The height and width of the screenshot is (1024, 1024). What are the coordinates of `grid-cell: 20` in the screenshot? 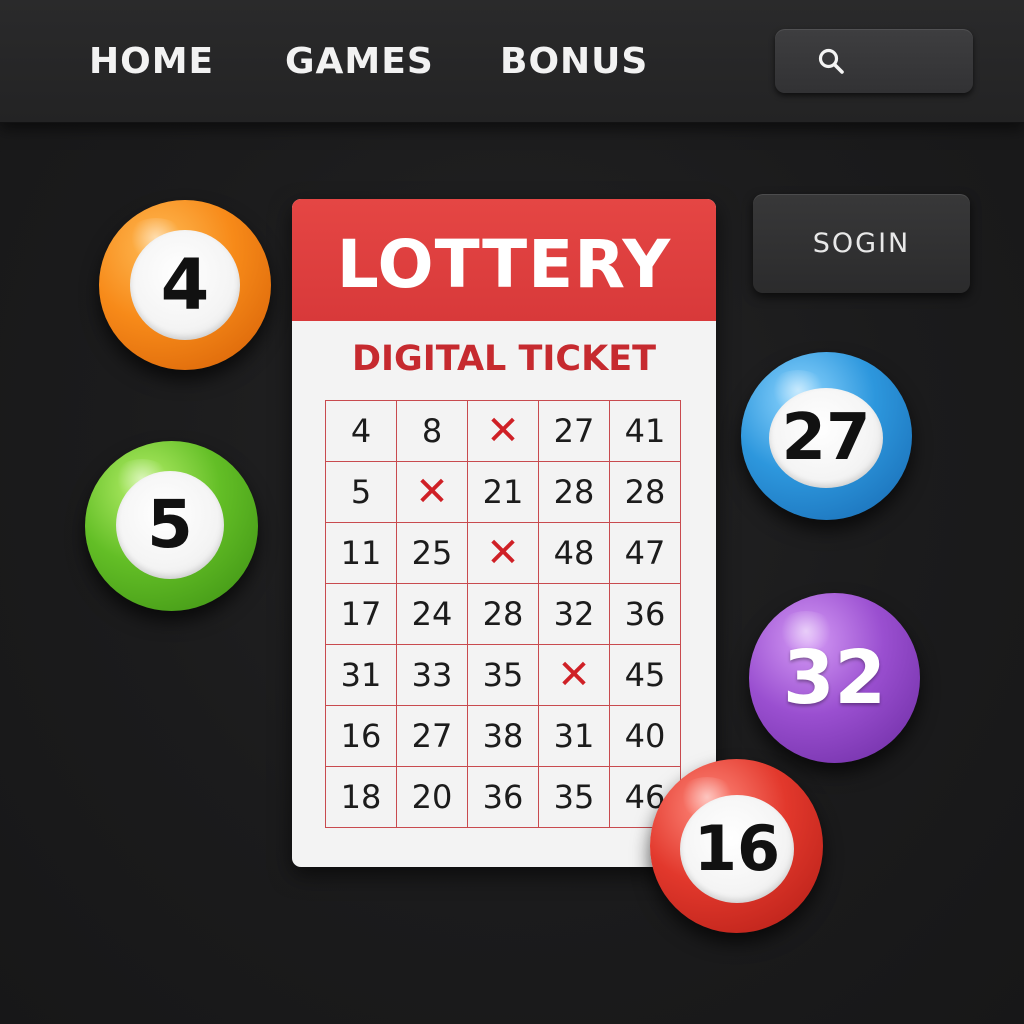 It's located at (432, 797).